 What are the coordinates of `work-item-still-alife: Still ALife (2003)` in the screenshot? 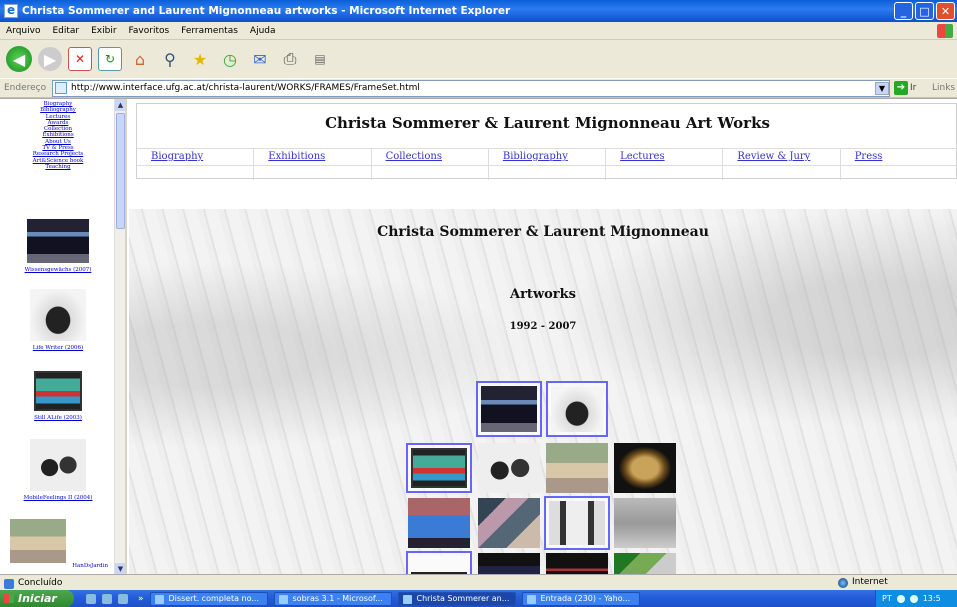 It's located at (58, 396).